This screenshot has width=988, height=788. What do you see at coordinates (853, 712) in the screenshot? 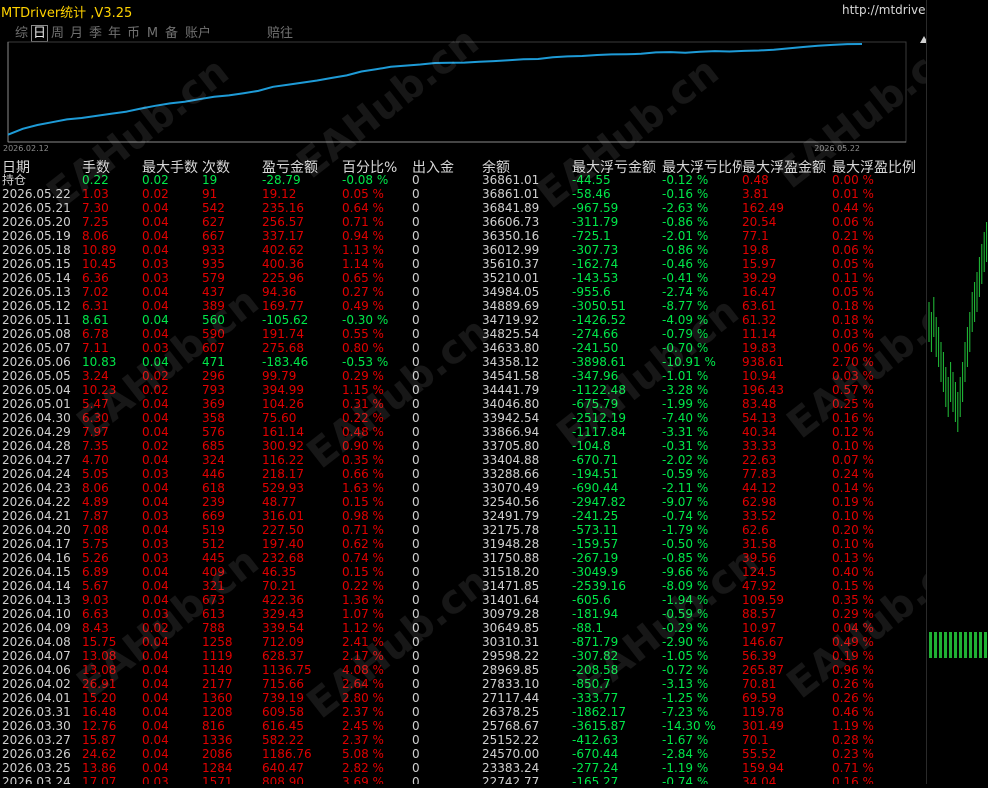
I see `table-cell: 0.46 %` at bounding box center [853, 712].